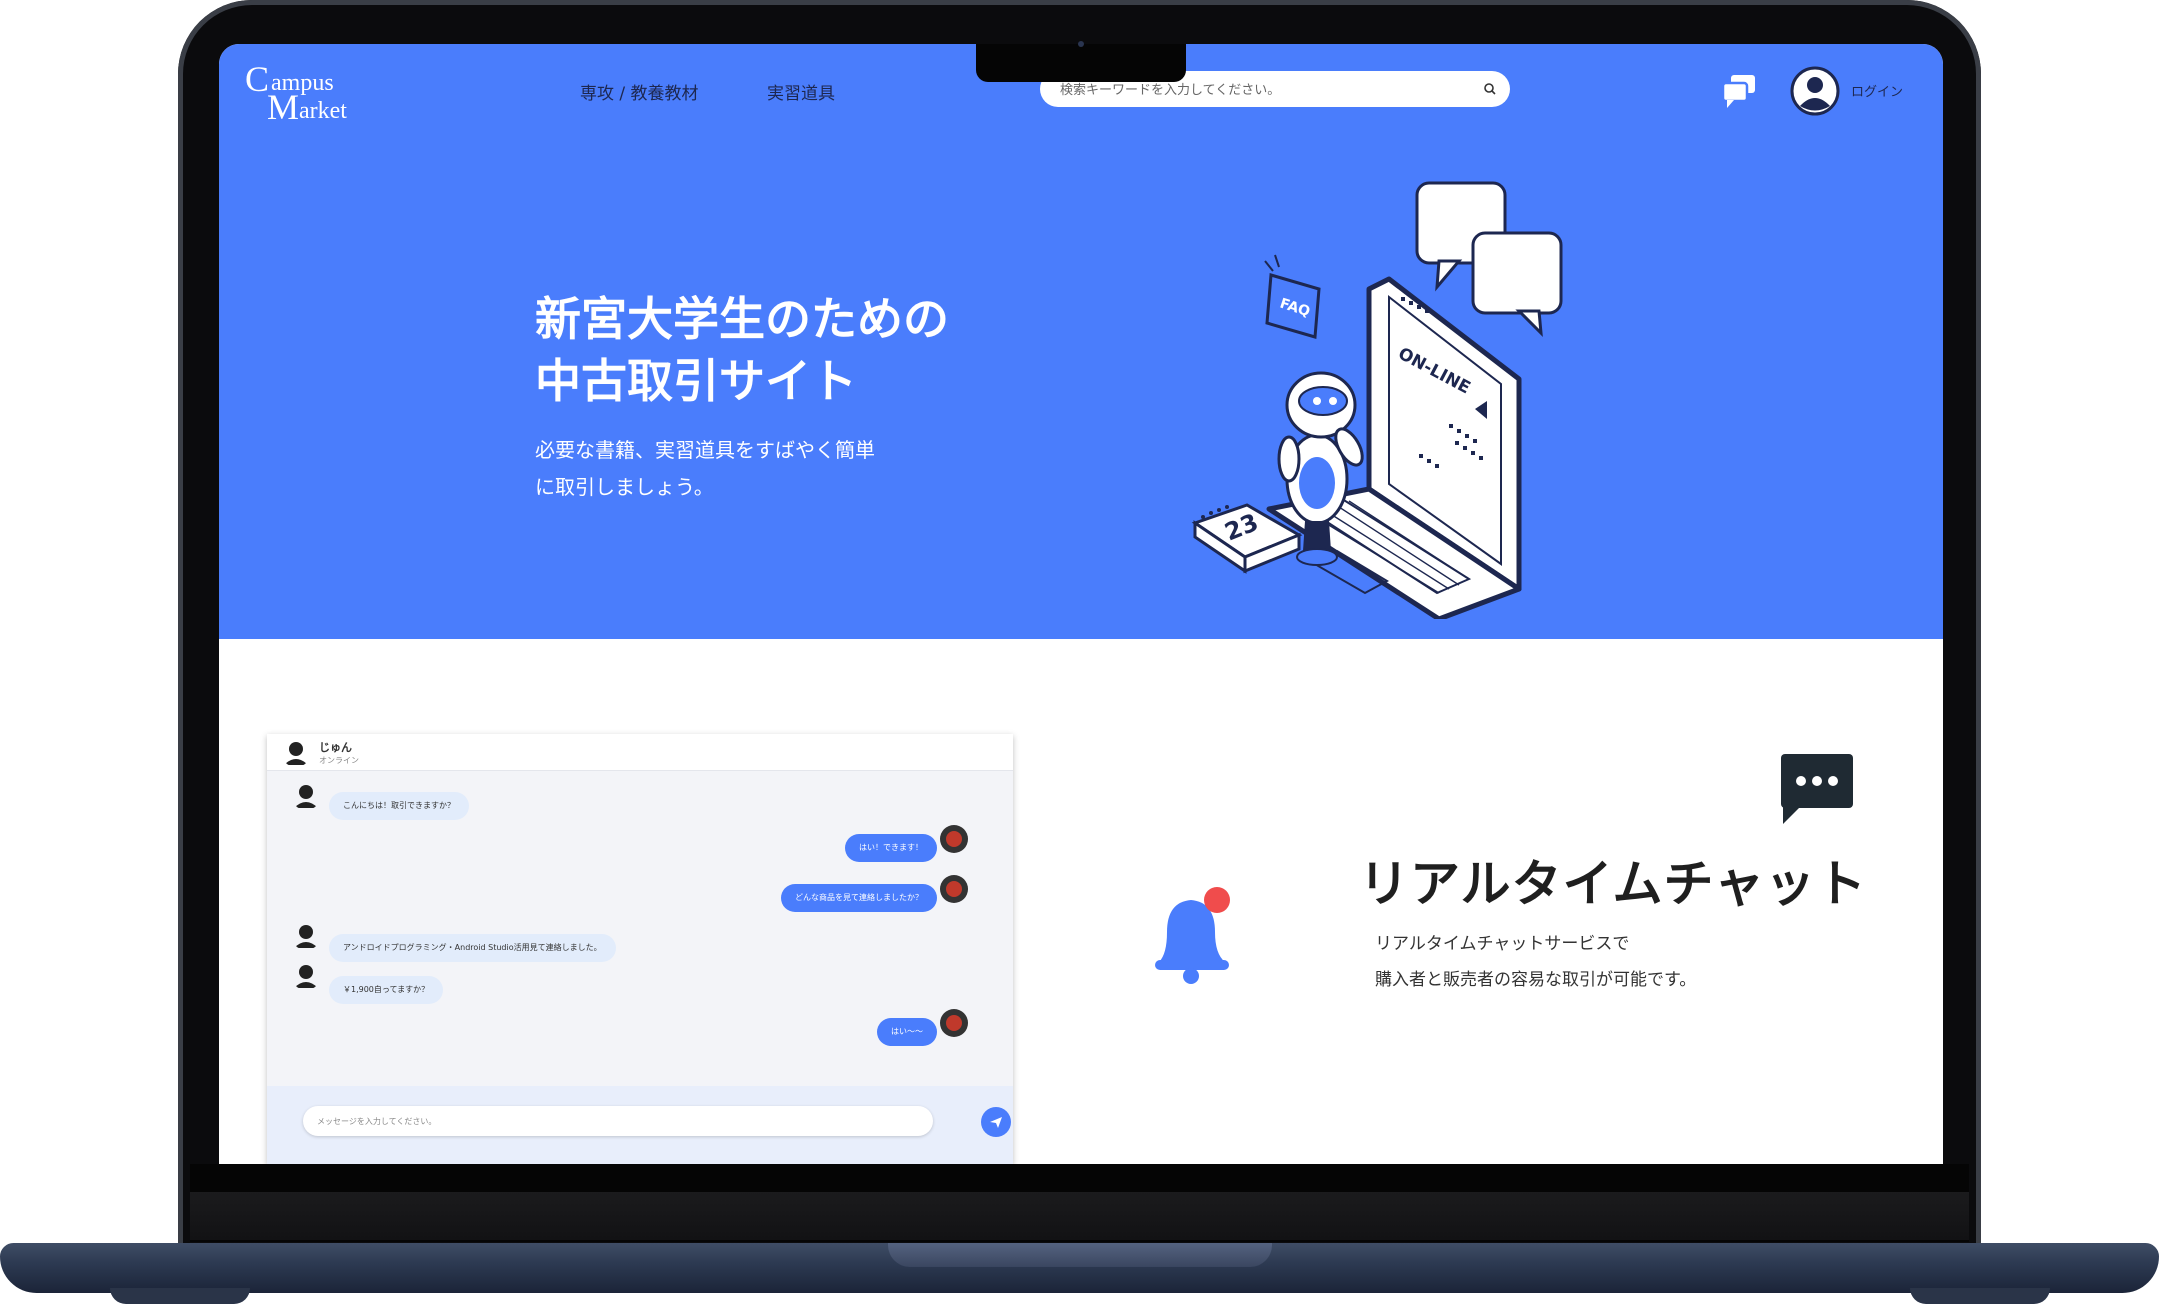  I want to click on logo-text-arket: arket, so click(323, 111).